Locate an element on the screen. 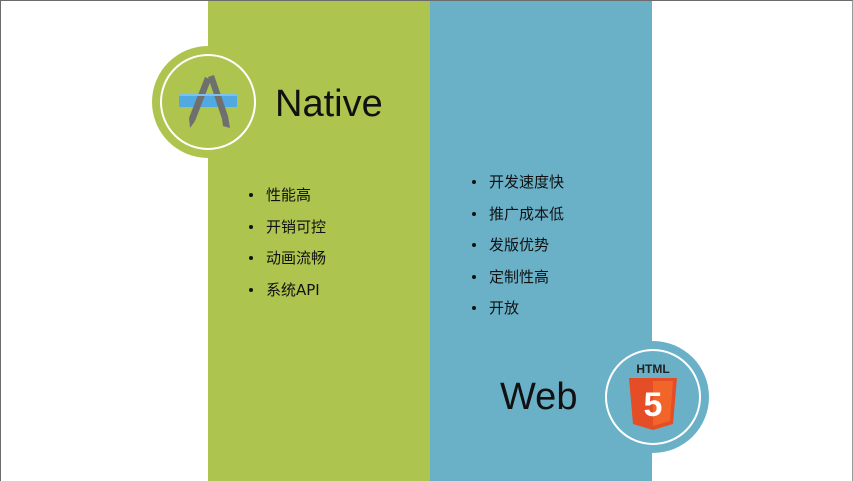 The width and height of the screenshot is (853, 481). native-title: Native is located at coordinates (329, 104).